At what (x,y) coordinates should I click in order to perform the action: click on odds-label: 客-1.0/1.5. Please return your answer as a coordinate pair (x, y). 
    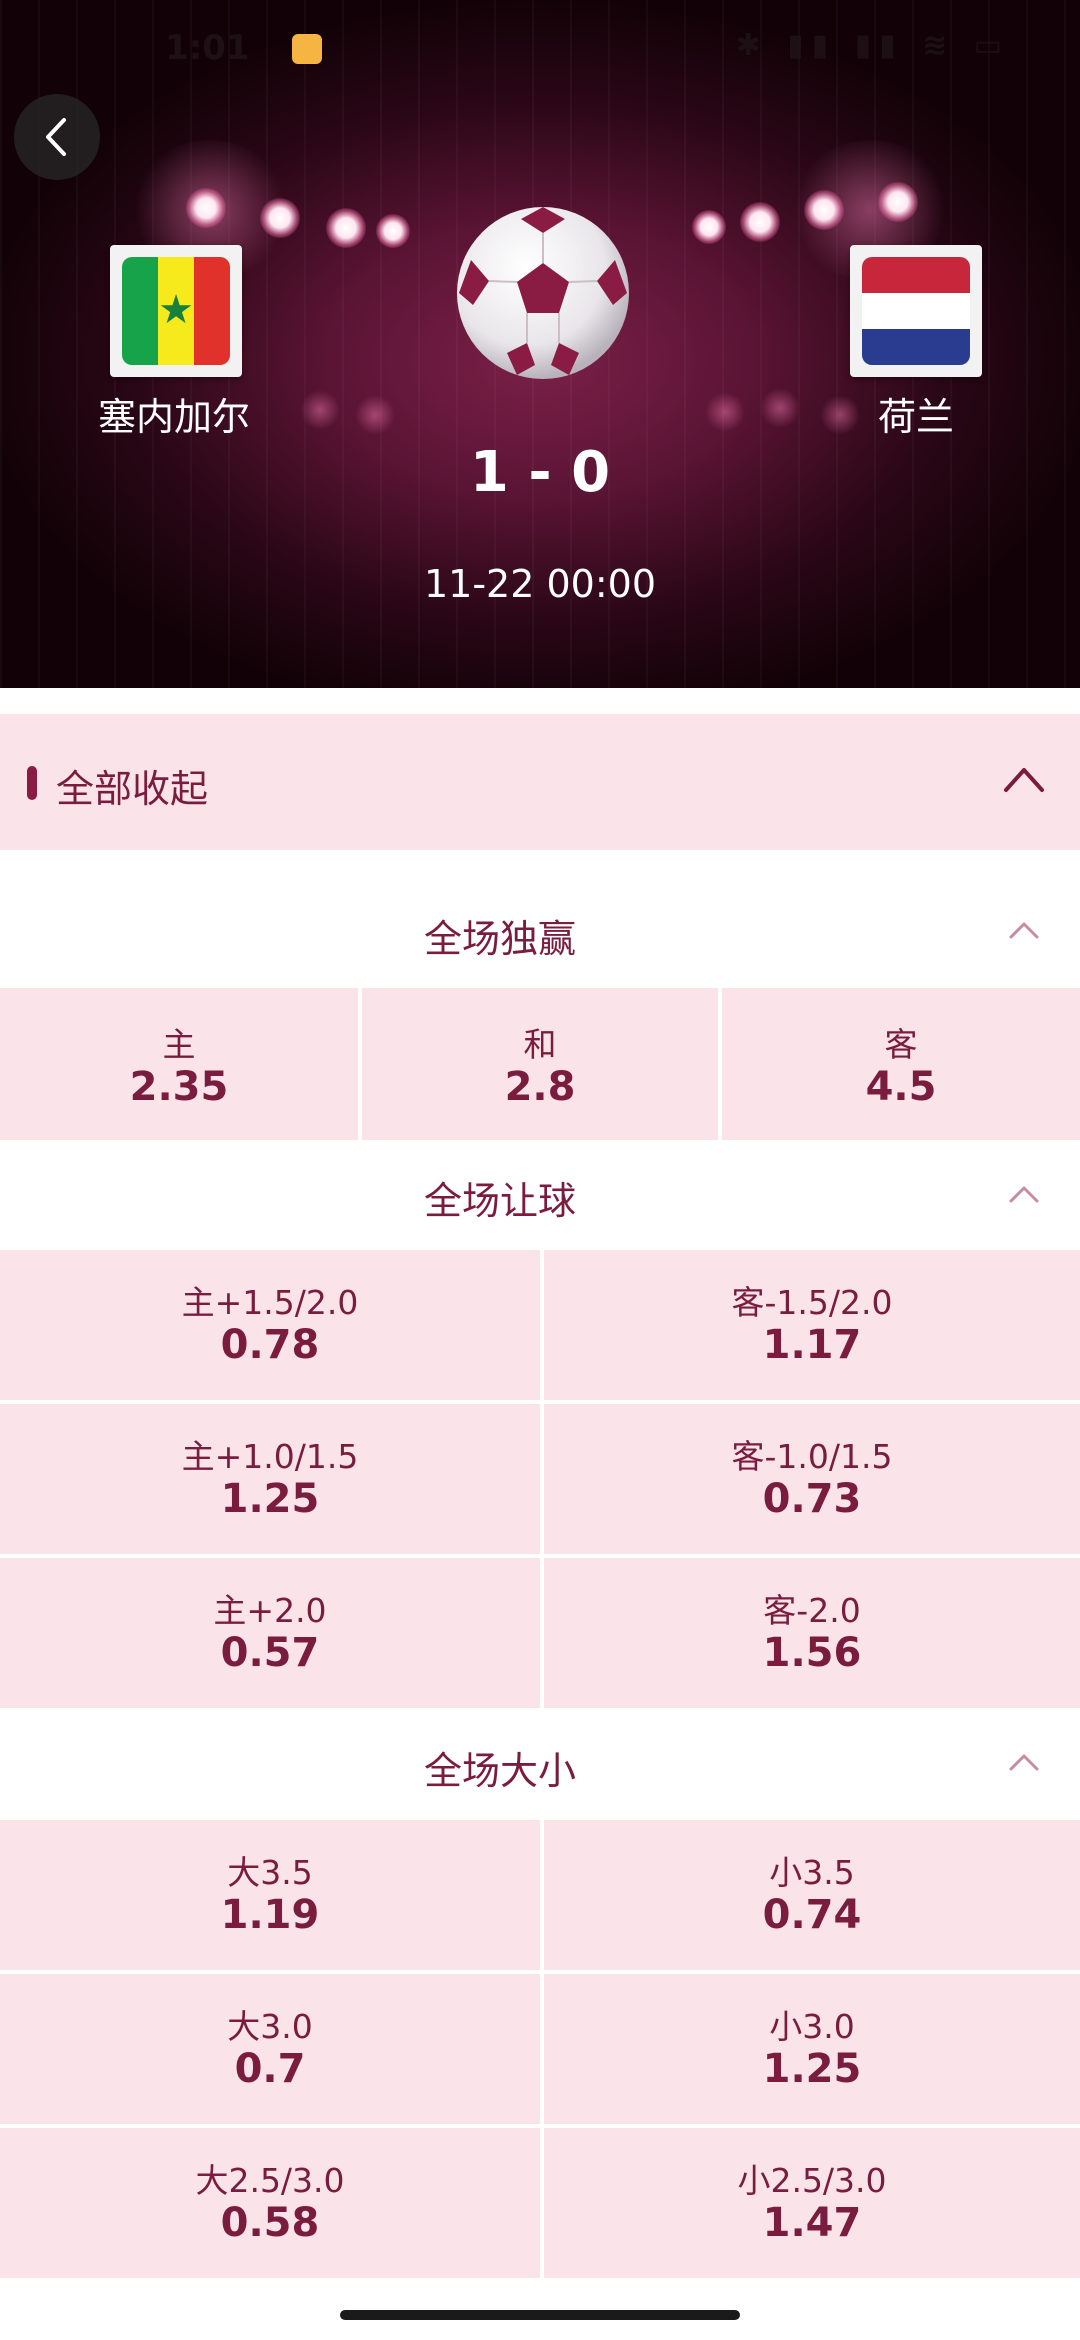
    Looking at the image, I should click on (812, 1456).